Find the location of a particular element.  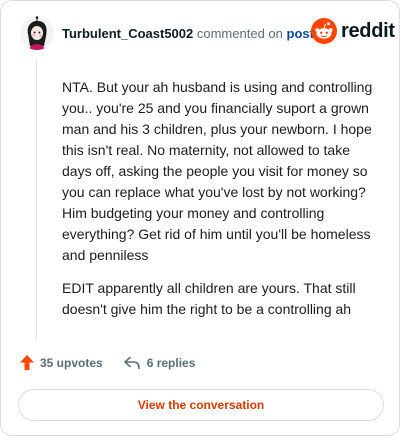

reddit-snoo-icon is located at coordinates (324, 31).